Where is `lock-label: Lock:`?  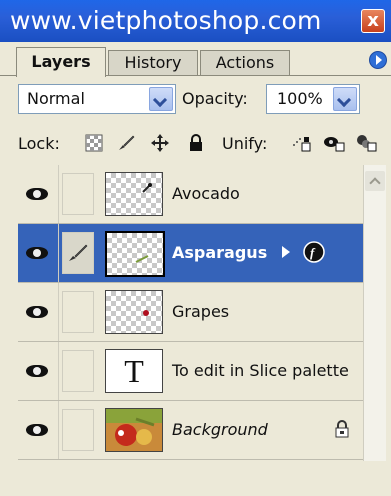
lock-label: Lock: is located at coordinates (39, 143).